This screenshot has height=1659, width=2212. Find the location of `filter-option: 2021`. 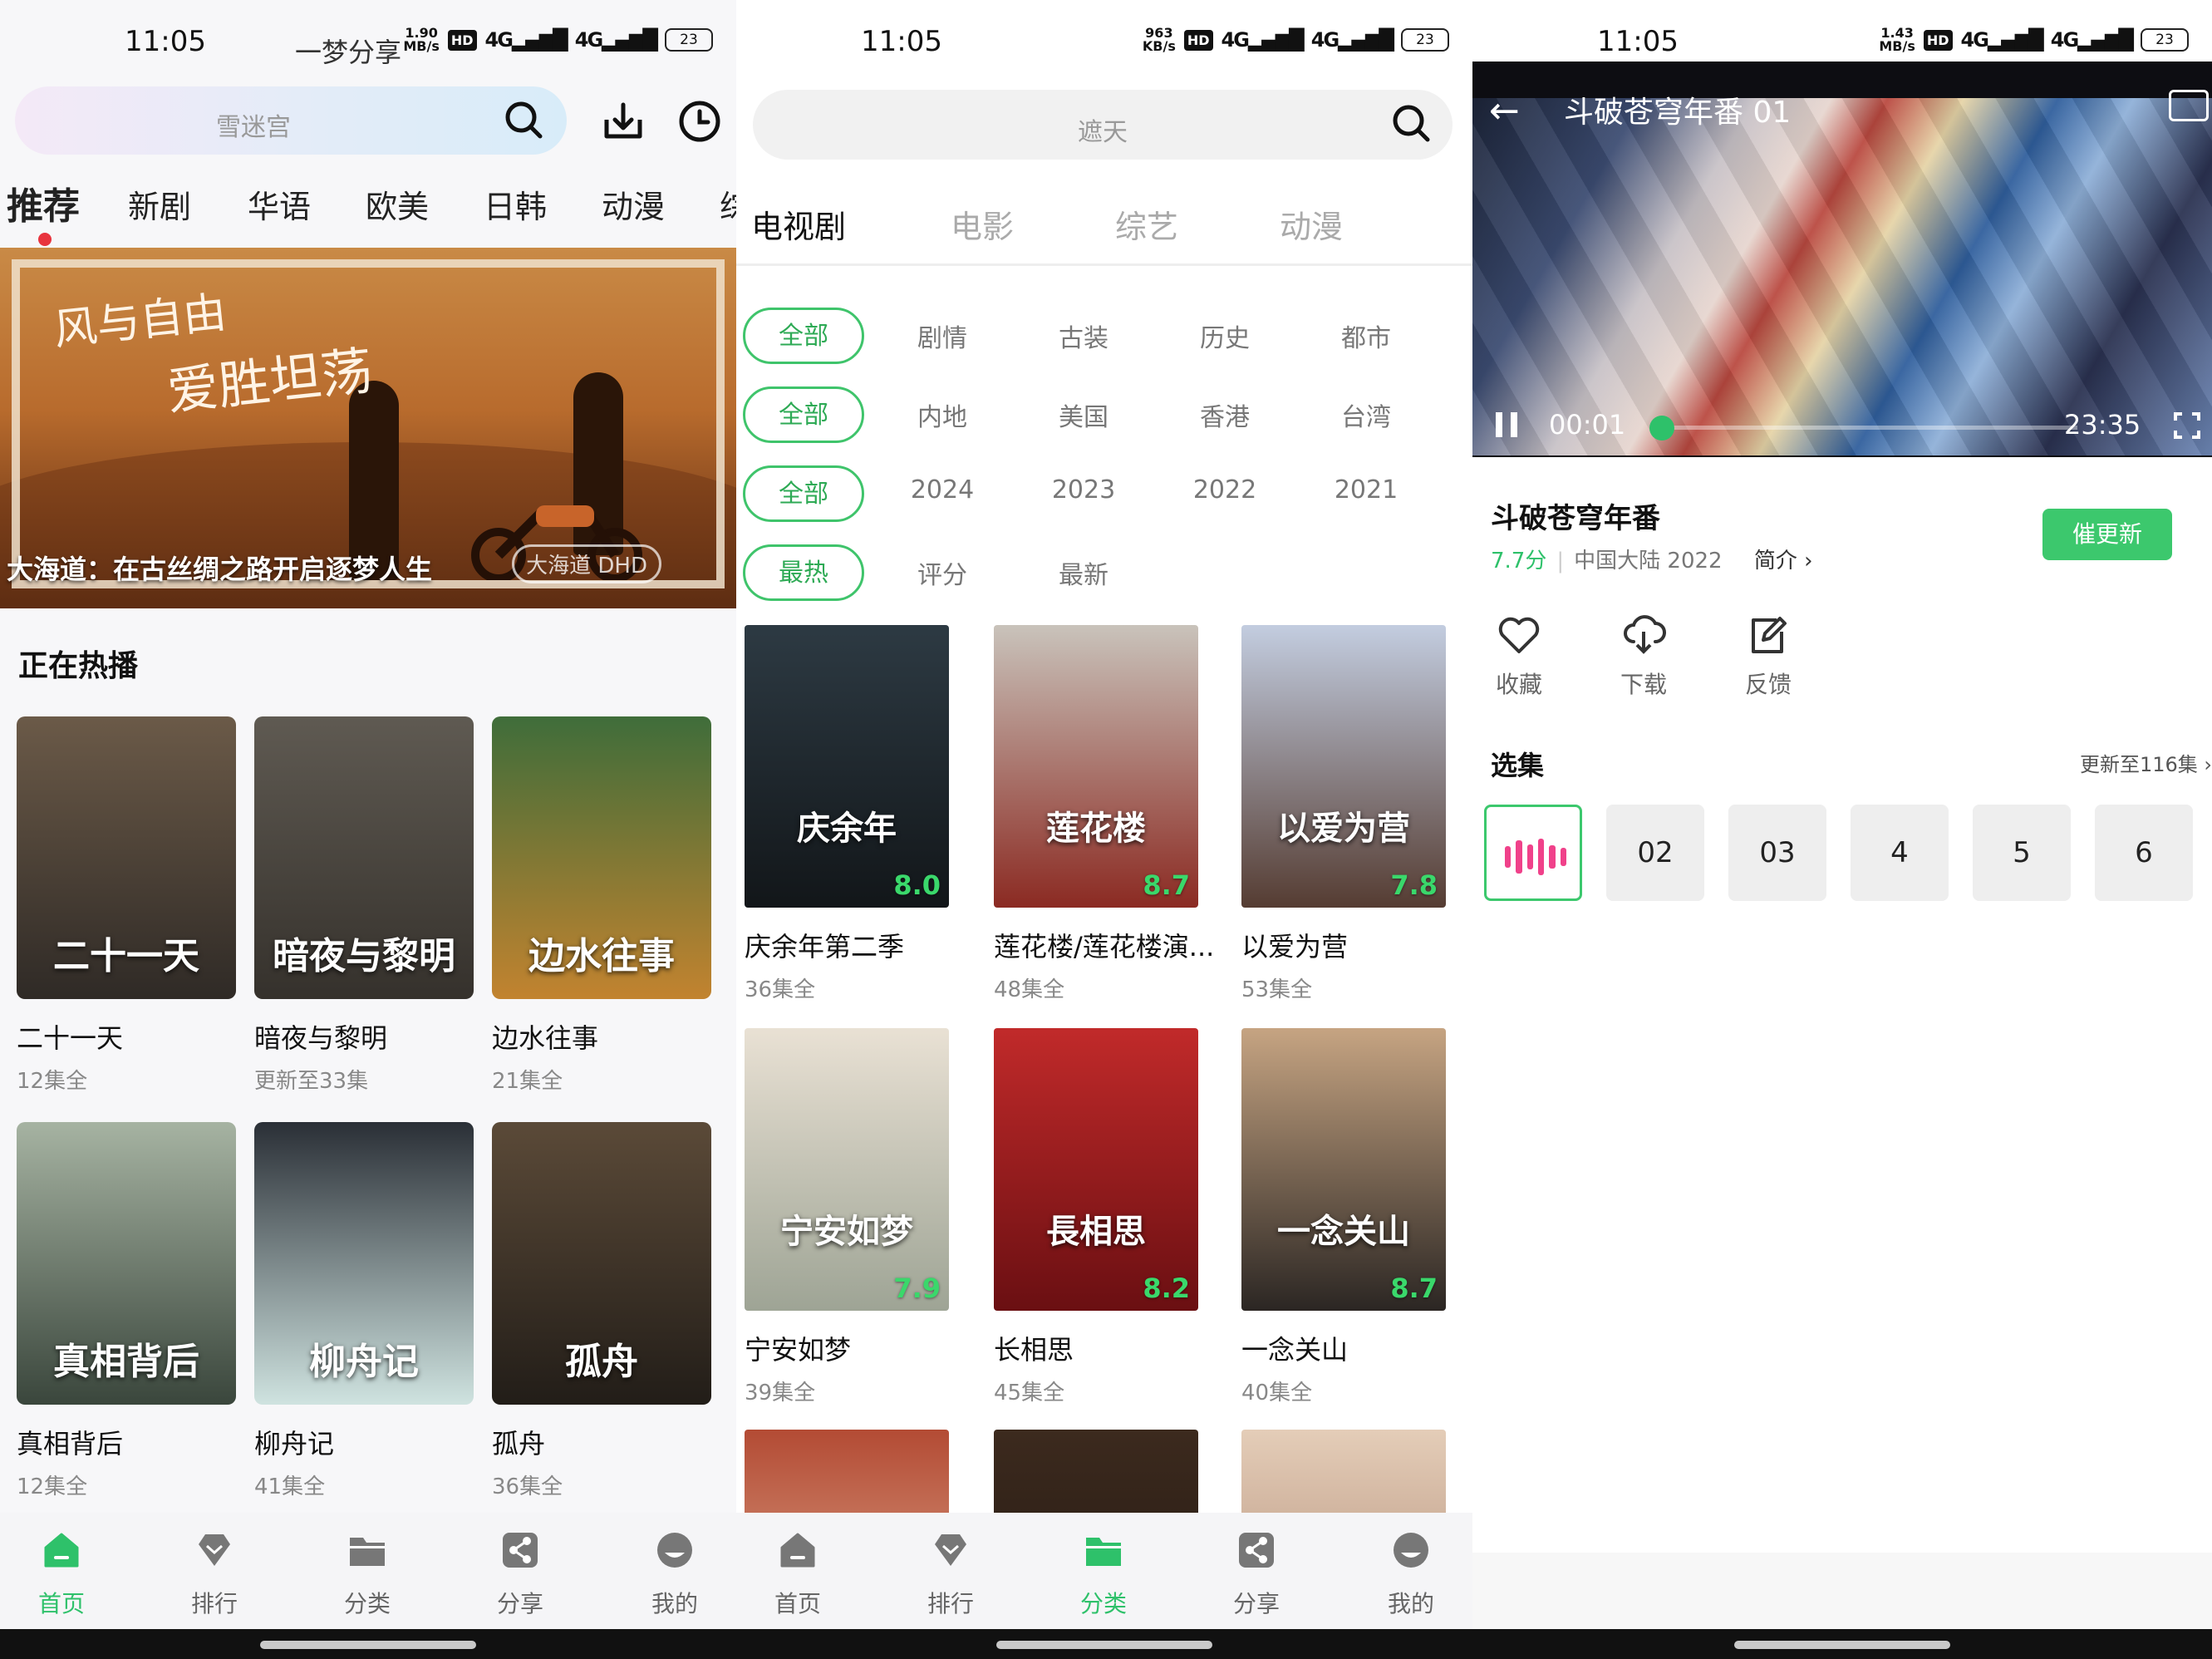

filter-option: 2021 is located at coordinates (1367, 490).